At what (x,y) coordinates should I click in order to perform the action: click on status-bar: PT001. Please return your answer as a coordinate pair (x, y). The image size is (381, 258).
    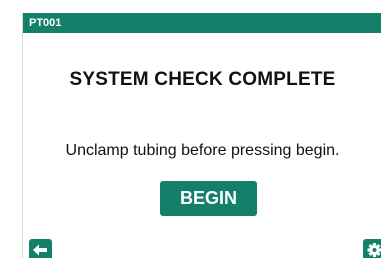
    Looking at the image, I should click on (202, 23).